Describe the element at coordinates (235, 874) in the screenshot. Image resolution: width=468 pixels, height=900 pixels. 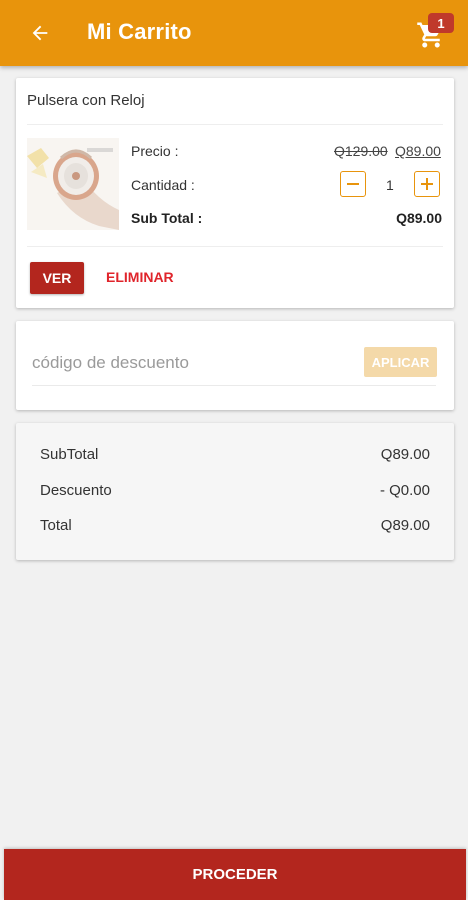
I see `proceed-button: PROCEDER` at that location.